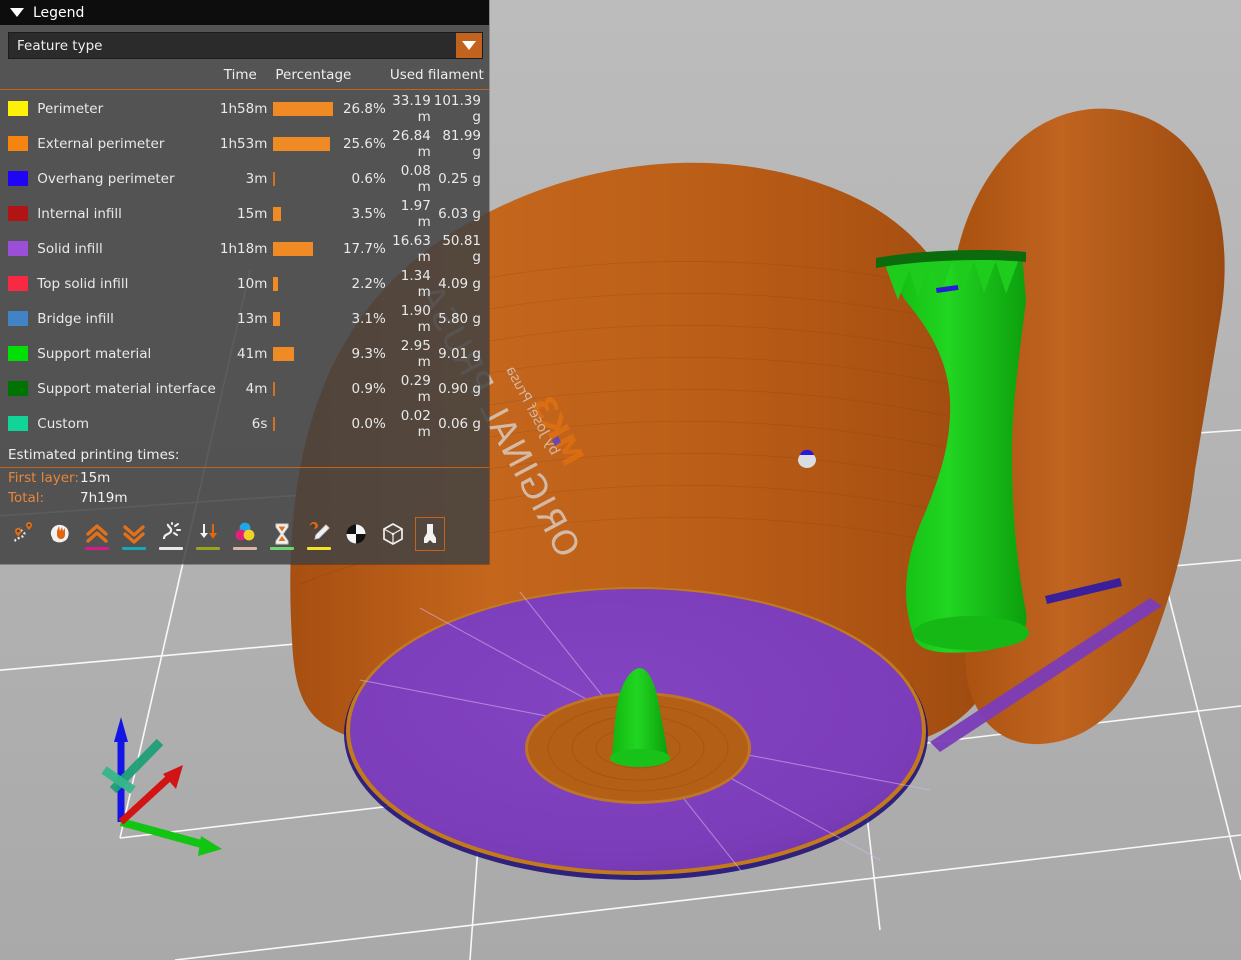 This screenshot has width=1241, height=960. I want to click on feature-time: 1h53m, so click(243, 143).